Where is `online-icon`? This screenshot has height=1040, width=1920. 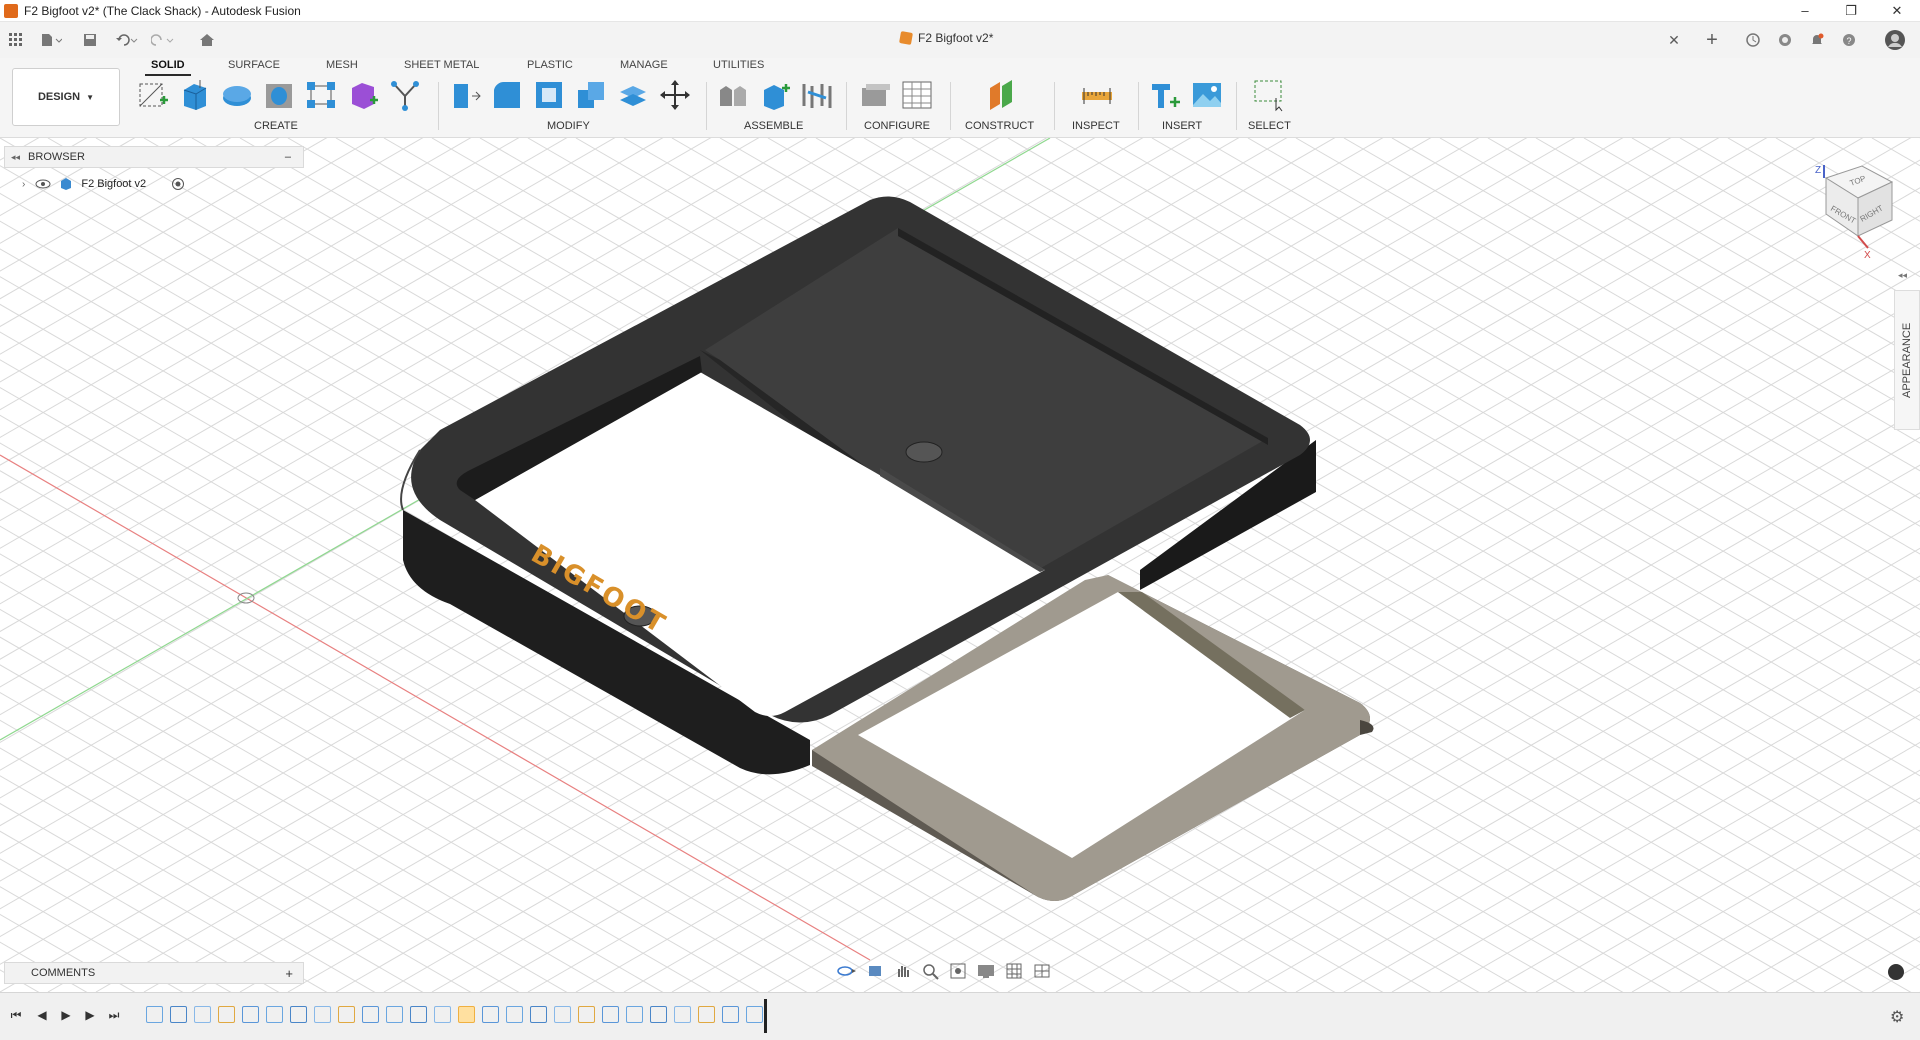 online-icon is located at coordinates (1785, 40).